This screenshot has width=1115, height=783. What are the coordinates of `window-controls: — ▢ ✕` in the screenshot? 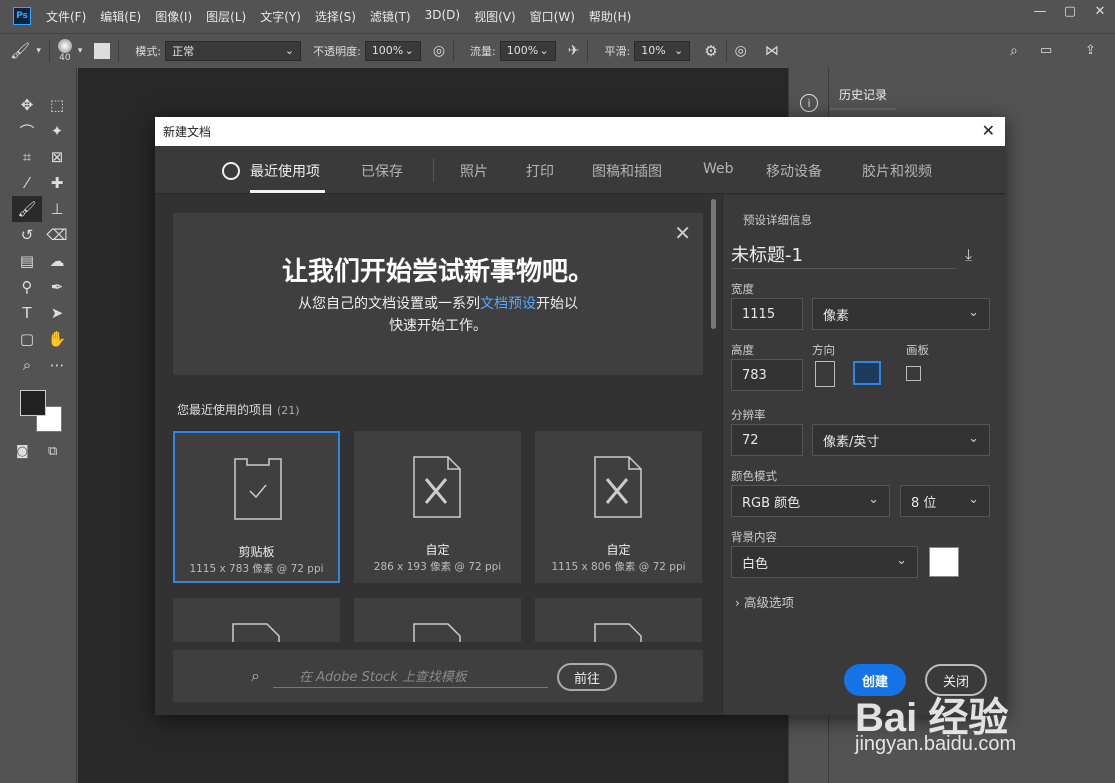 It's located at (1070, 11).